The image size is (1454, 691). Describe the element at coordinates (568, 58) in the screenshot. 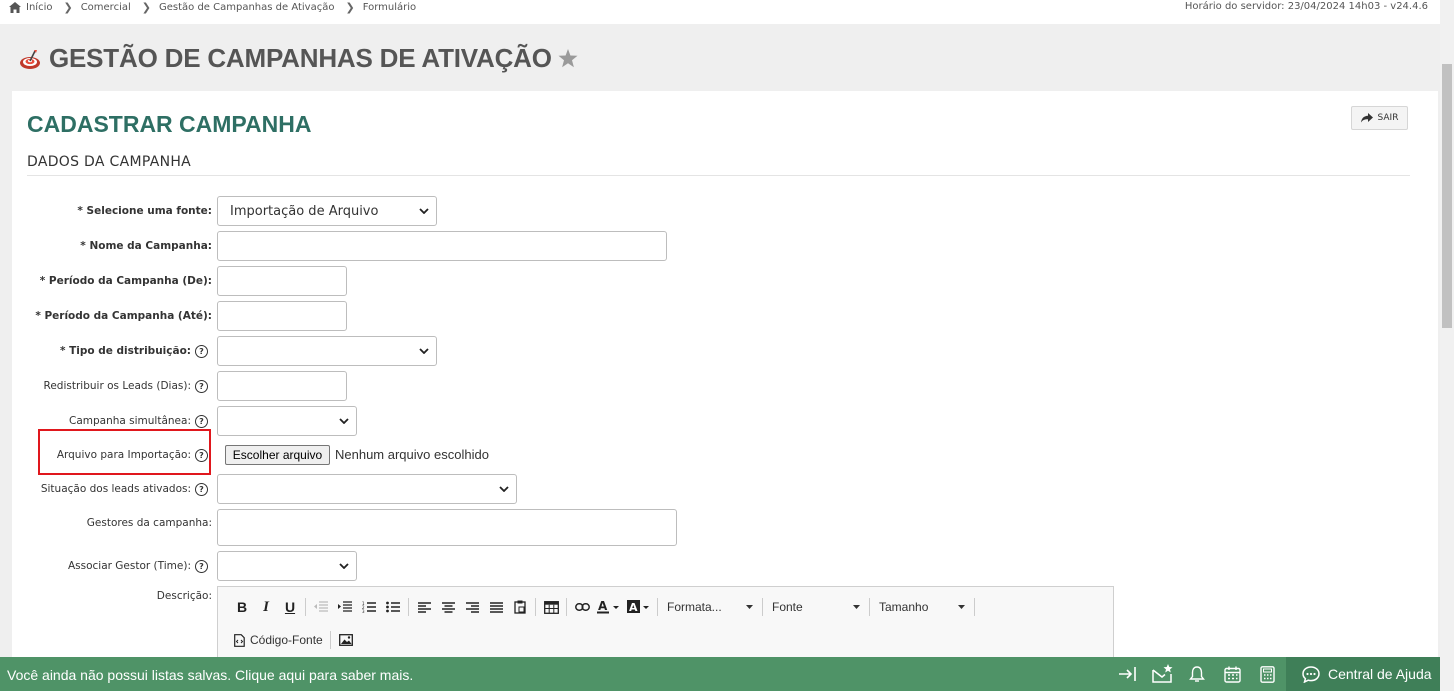

I see `star-icon` at that location.